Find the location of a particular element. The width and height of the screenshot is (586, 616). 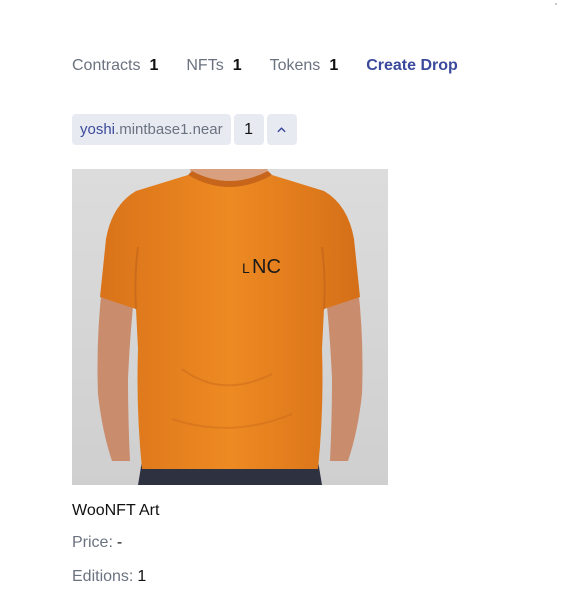

stats-tabs: Contracts 1 NFTs 1 Tokens 1 Create Drop is located at coordinates (265, 66).